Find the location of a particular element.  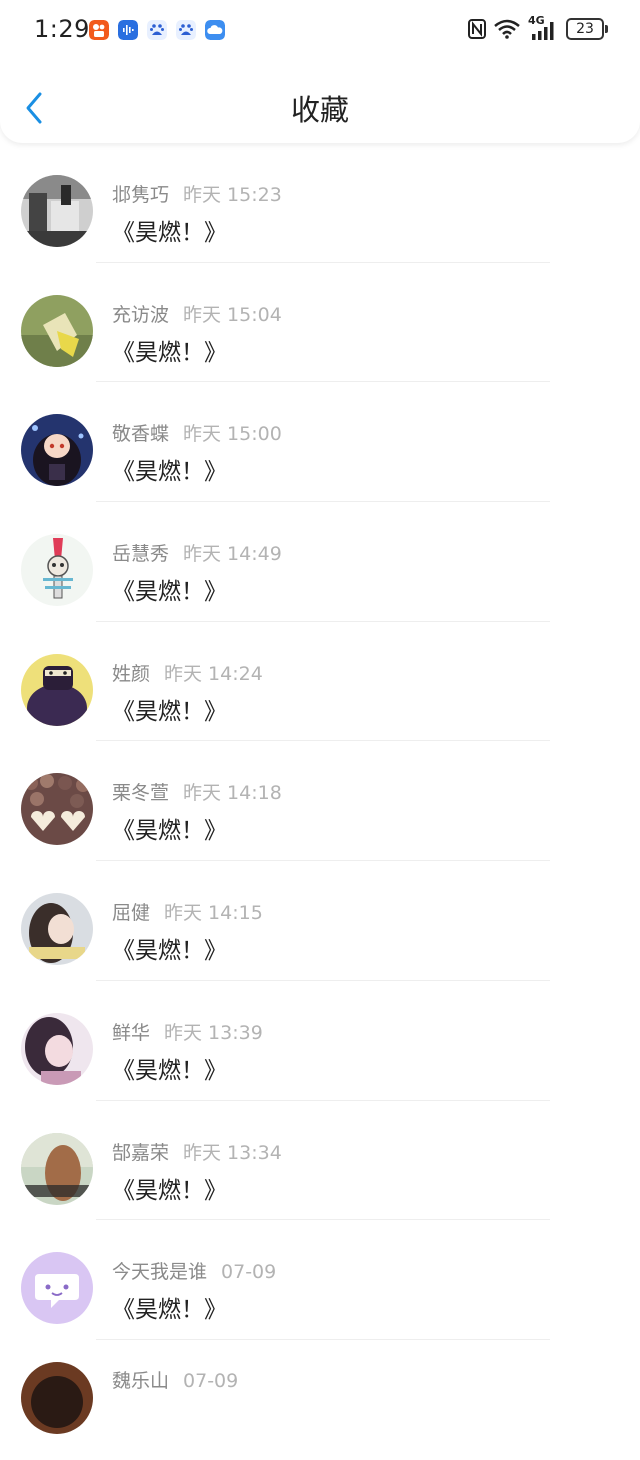

list-item: 今天我是谁 07-09 《昊燃！》 is located at coordinates (320, 1280).